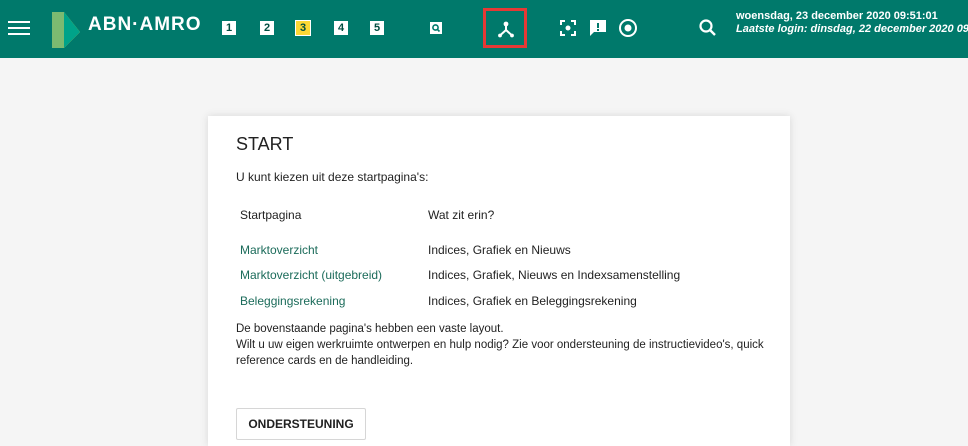 Image resolution: width=968 pixels, height=446 pixels. Describe the element at coordinates (568, 28) in the screenshot. I see `focus-icon` at that location.